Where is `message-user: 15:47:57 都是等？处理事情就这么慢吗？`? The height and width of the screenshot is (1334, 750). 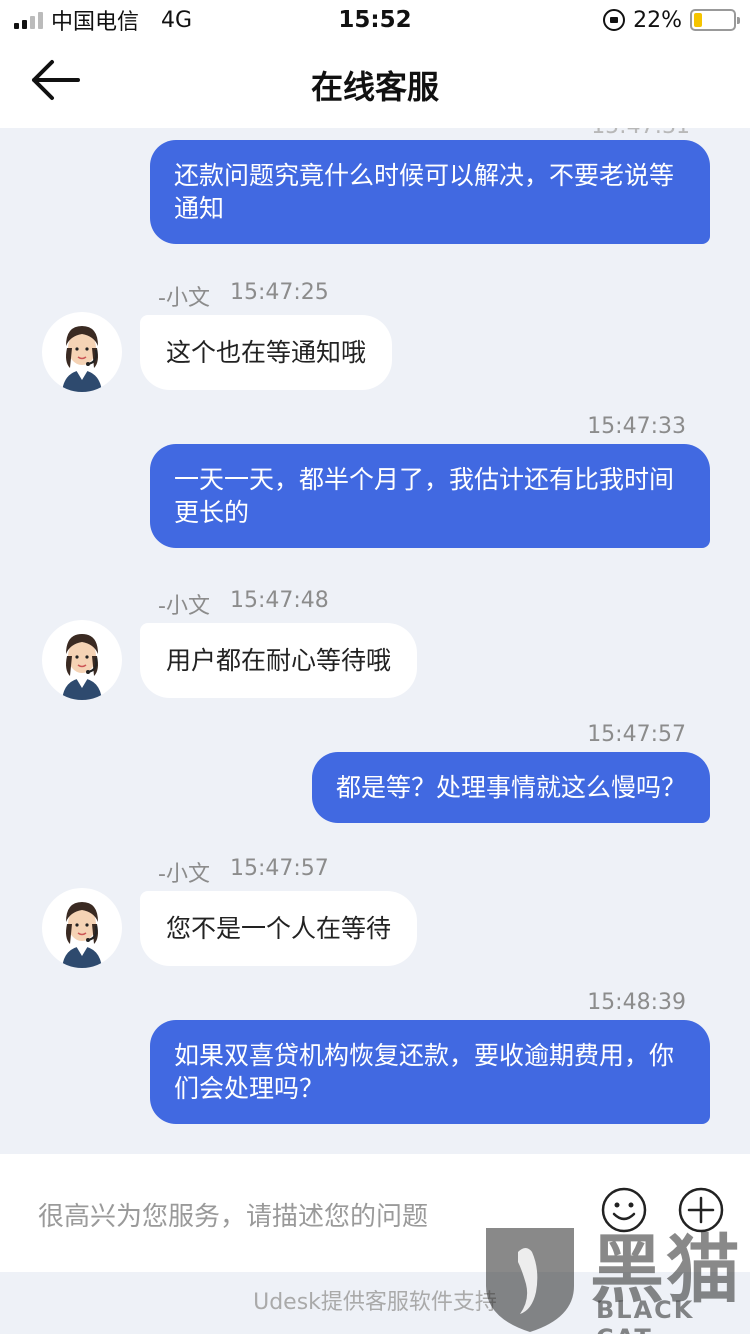
message-user: 15:47:57 都是等？处理事情就这么慢吗？ is located at coordinates (510, 772).